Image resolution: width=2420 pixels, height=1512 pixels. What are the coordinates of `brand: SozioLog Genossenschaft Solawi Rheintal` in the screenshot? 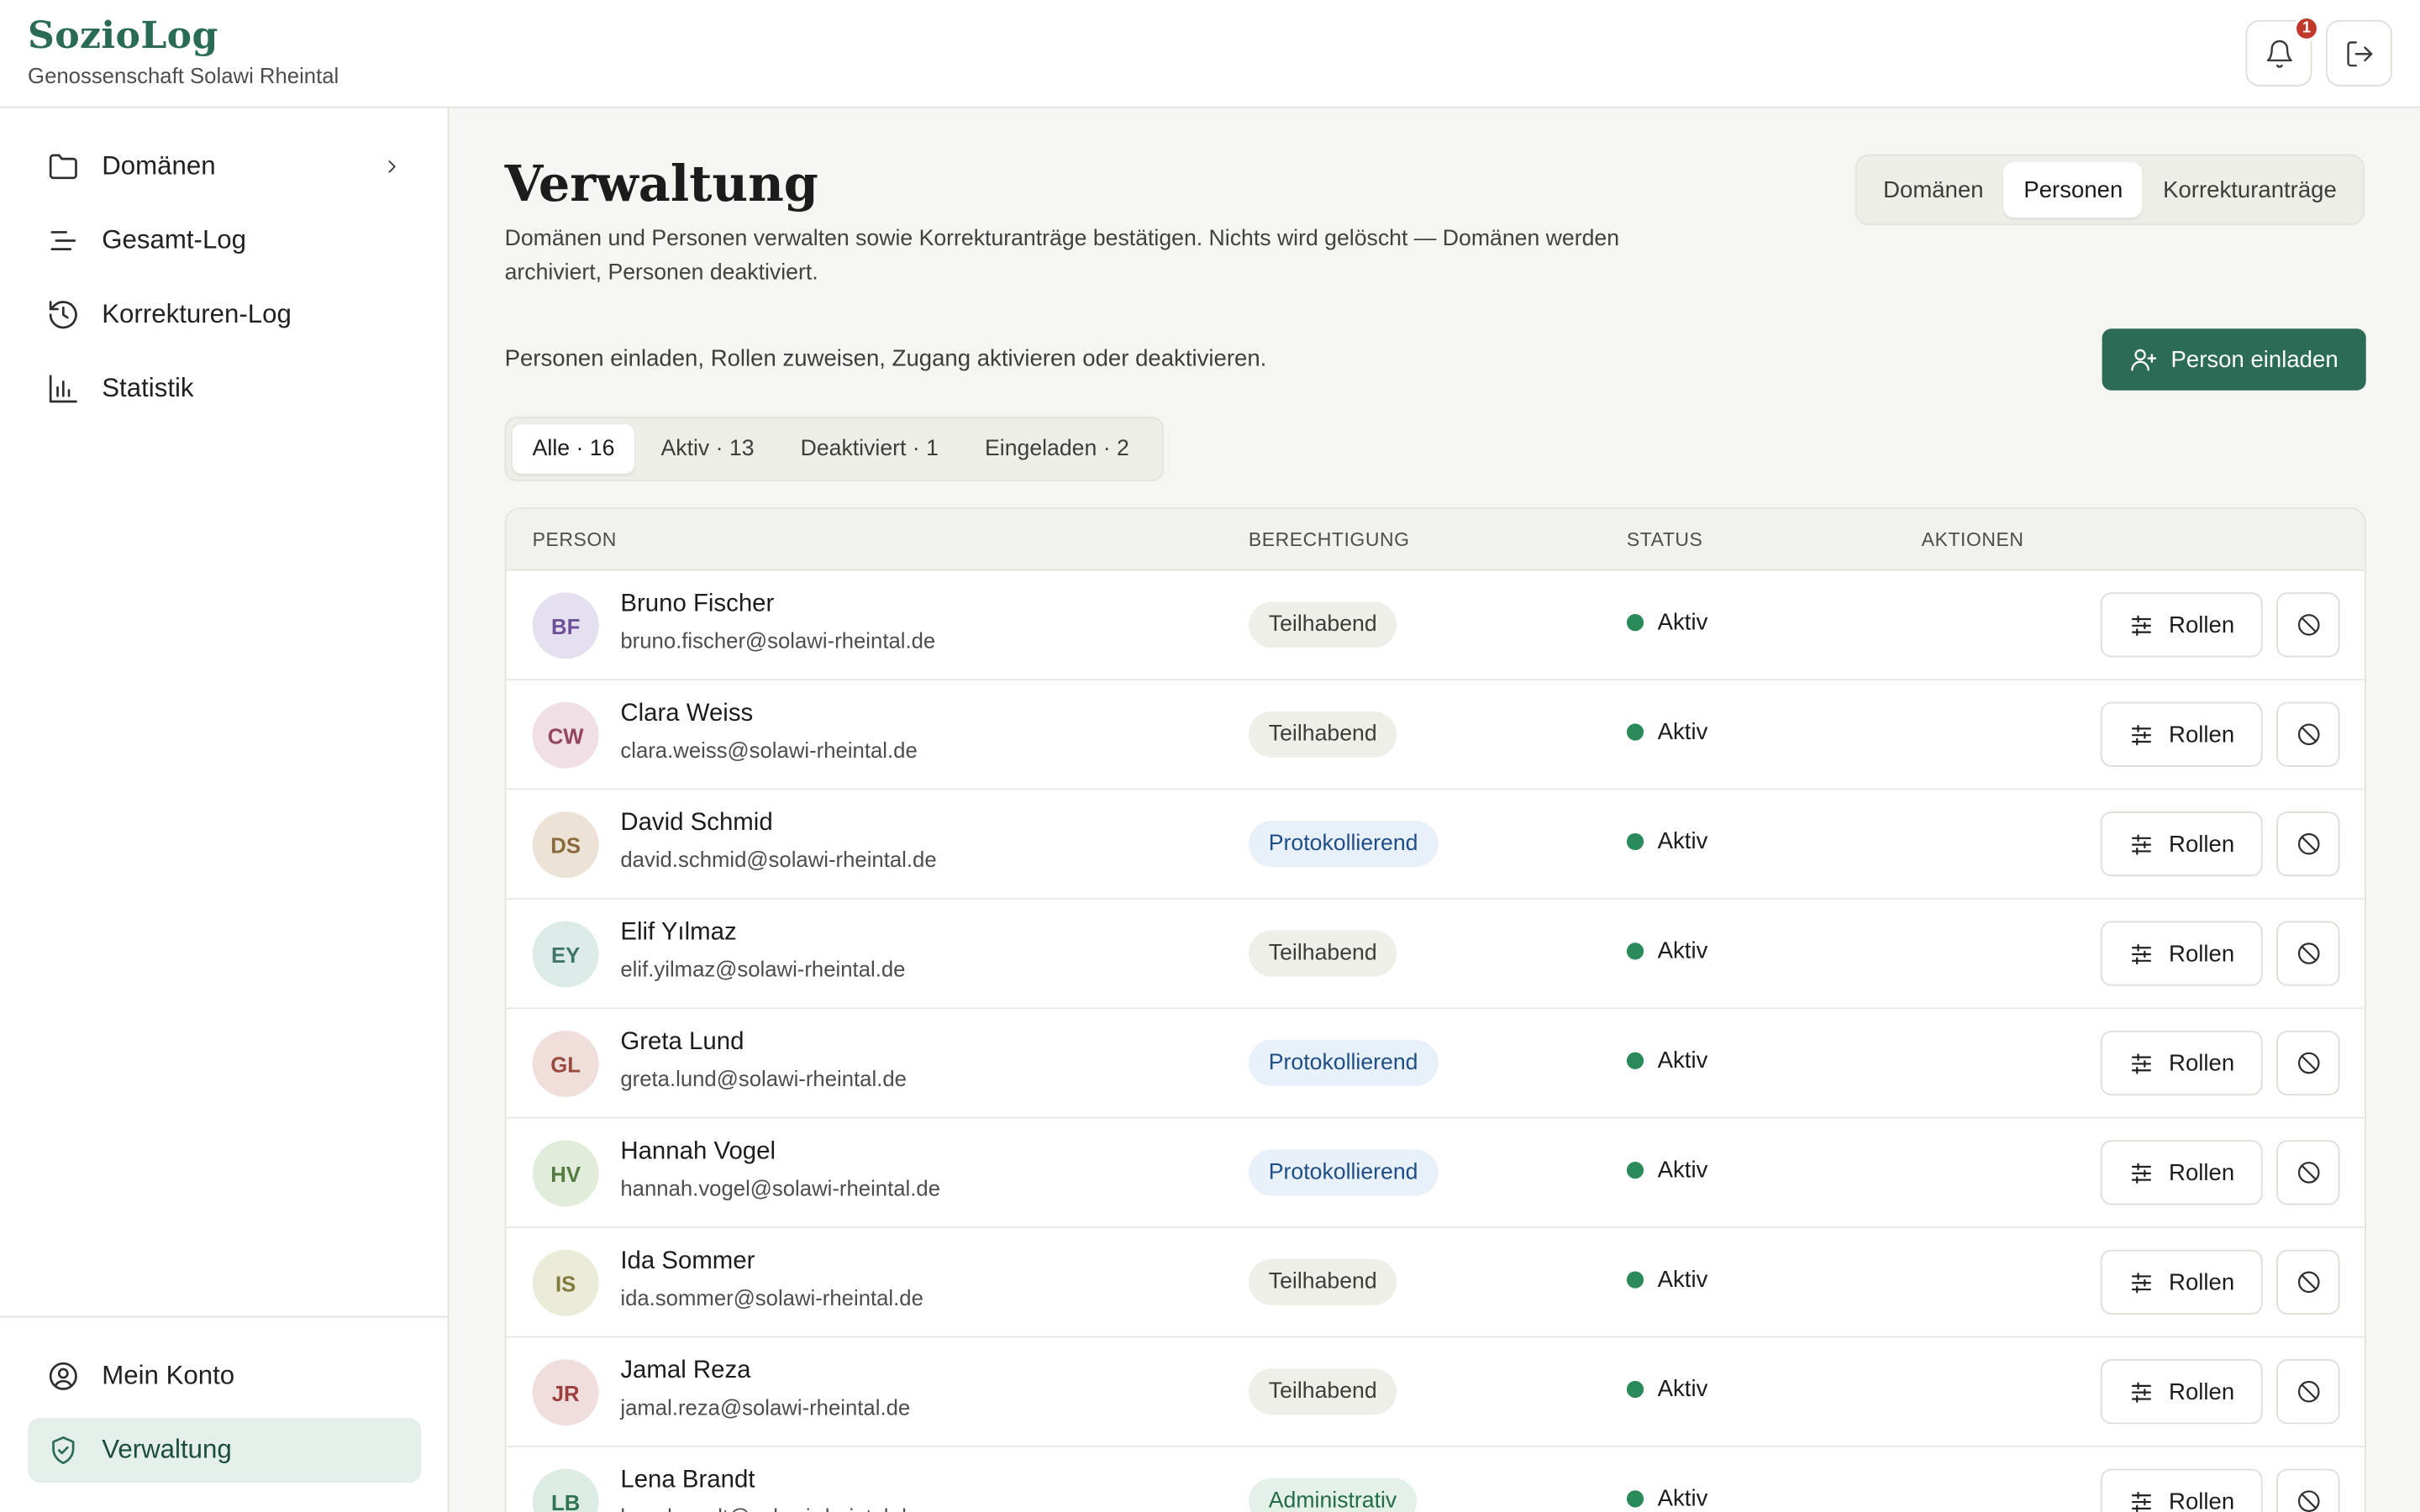 It's located at (183, 50).